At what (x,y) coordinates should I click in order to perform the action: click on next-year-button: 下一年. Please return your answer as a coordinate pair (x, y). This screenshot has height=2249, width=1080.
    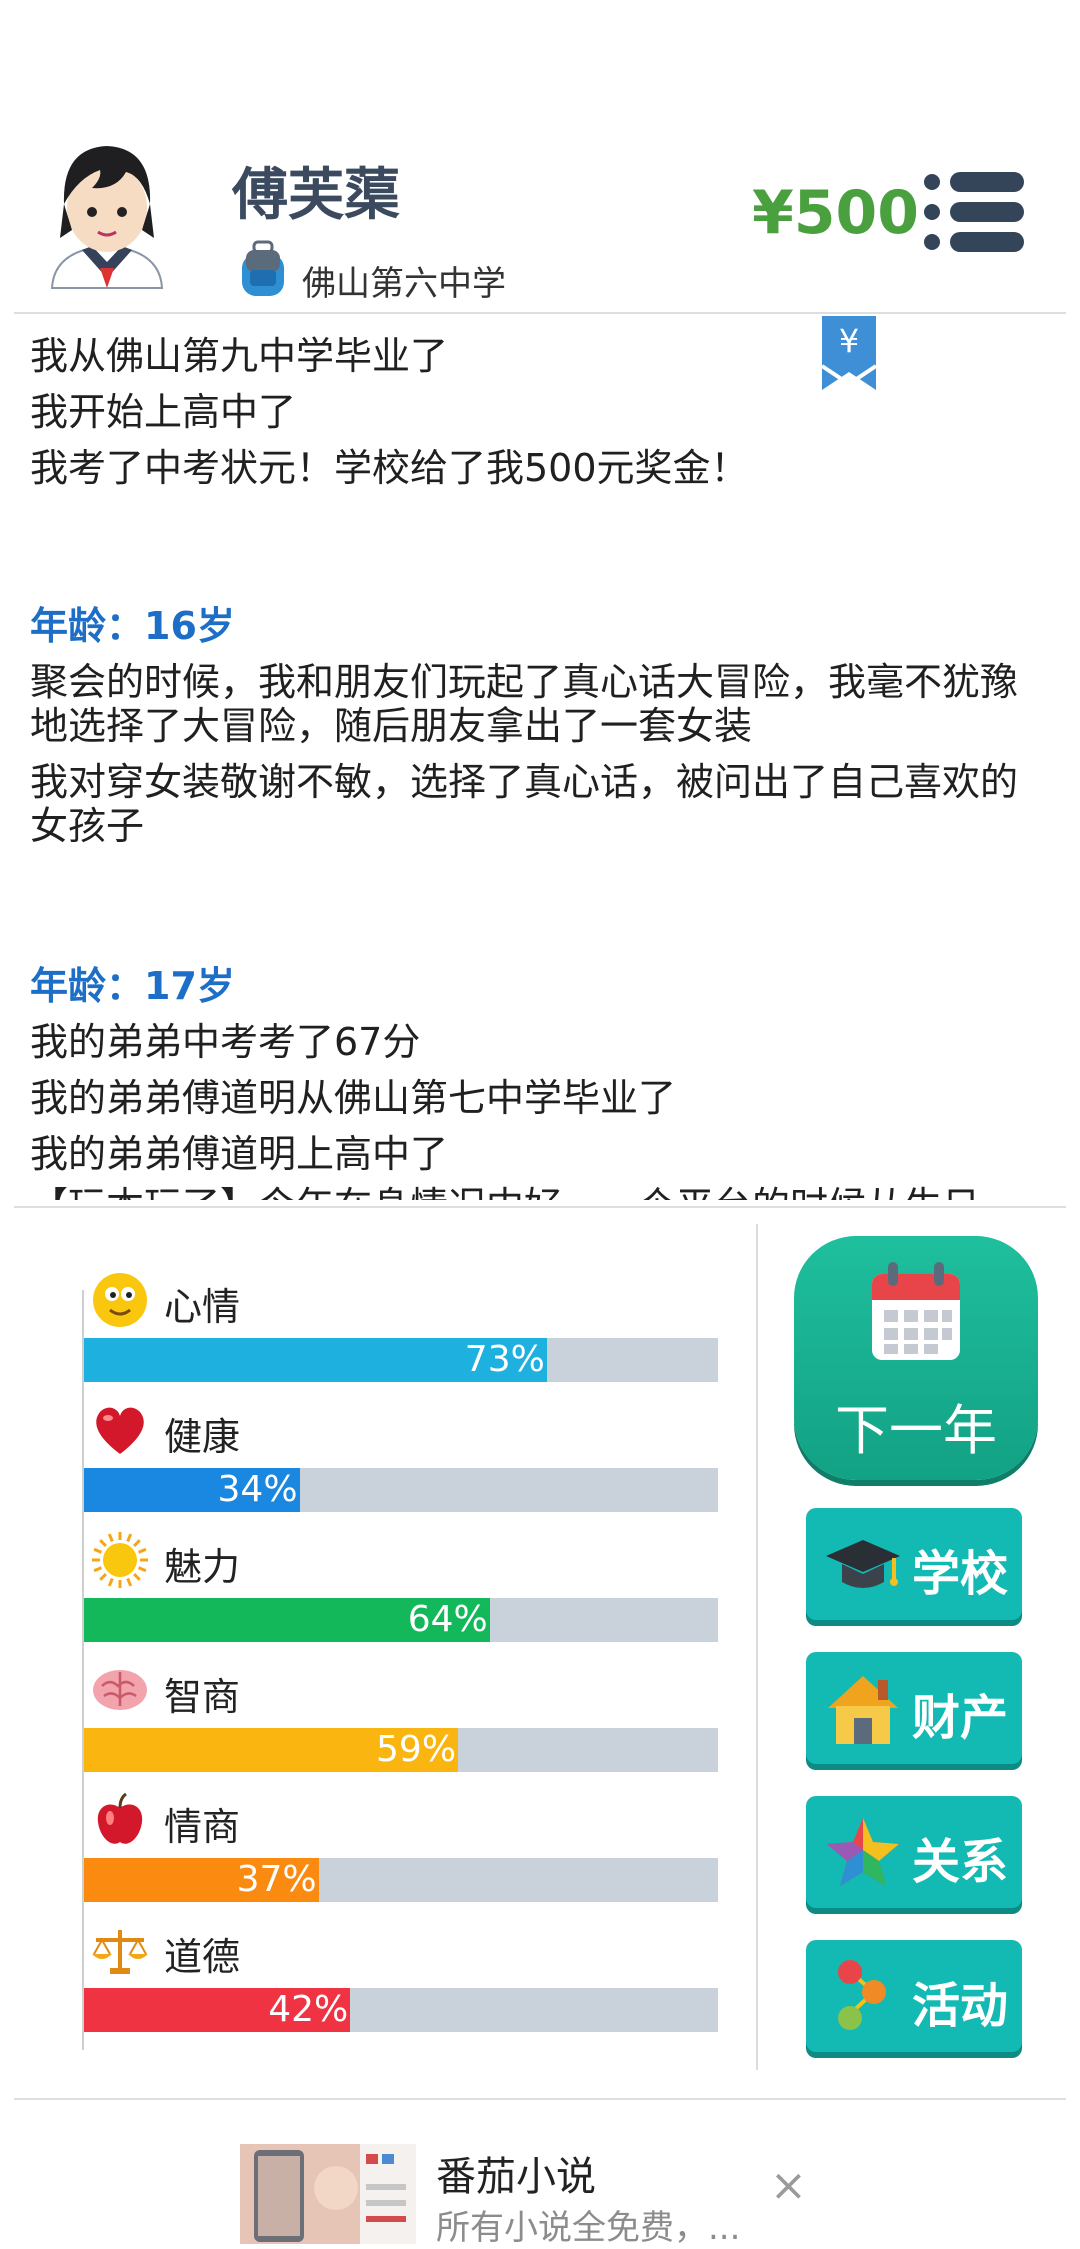
    Looking at the image, I should click on (916, 1358).